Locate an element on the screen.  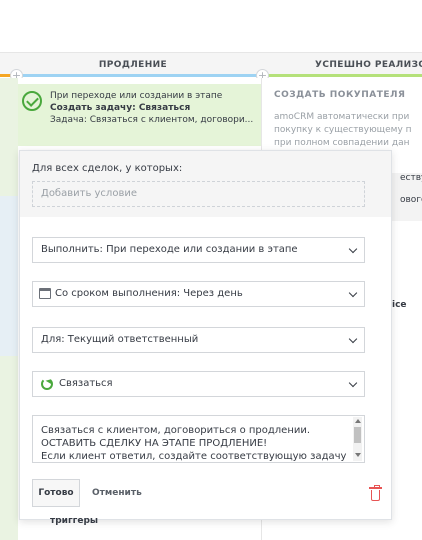
trigger-condition: При переходе или создании в этапе is located at coordinates (136, 96).